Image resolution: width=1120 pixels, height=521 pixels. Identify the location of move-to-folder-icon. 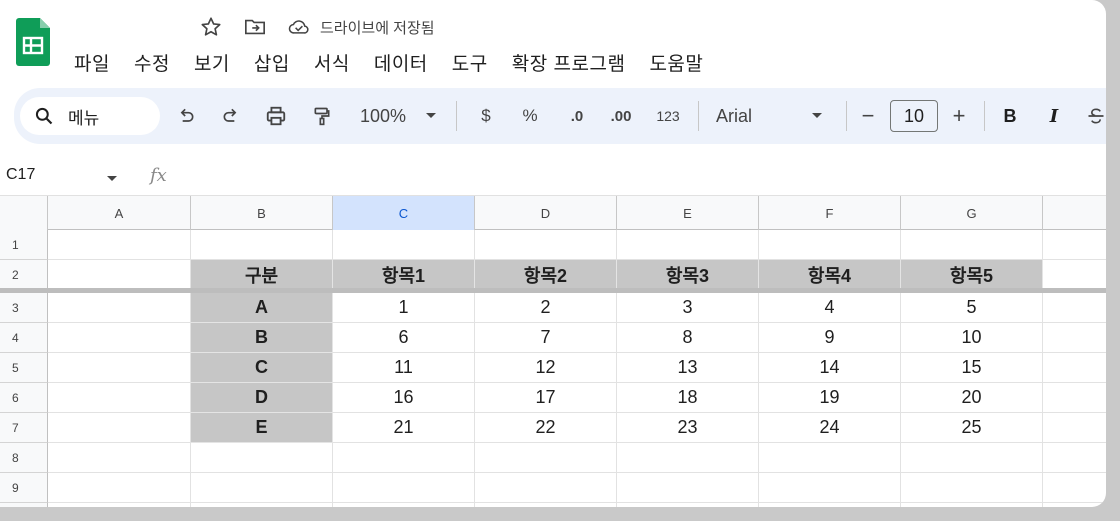
(255, 27).